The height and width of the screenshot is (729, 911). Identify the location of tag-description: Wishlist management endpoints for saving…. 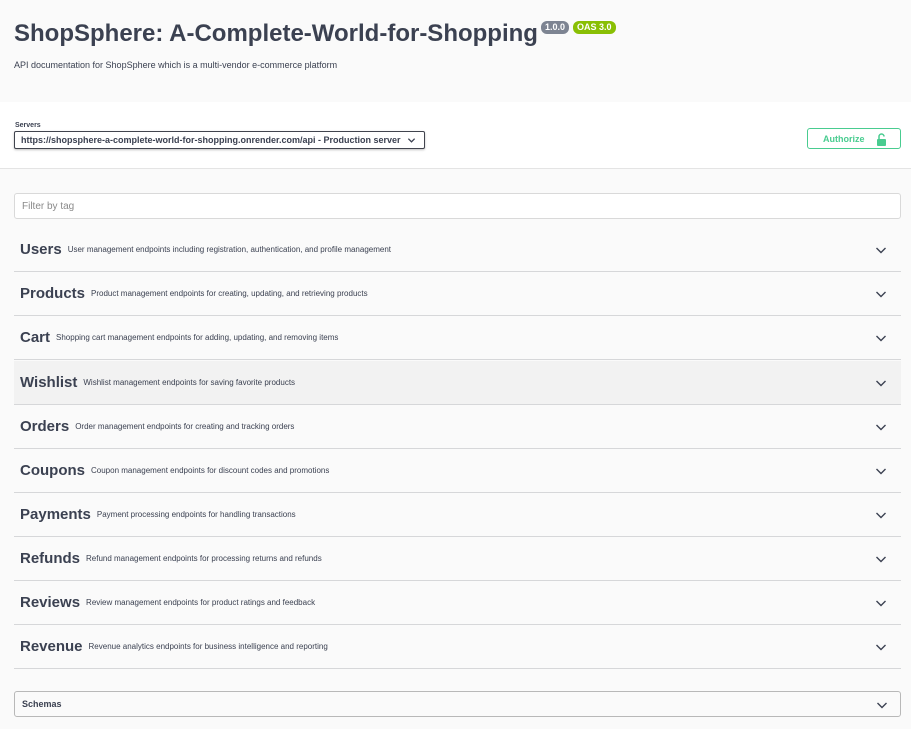
(189, 382).